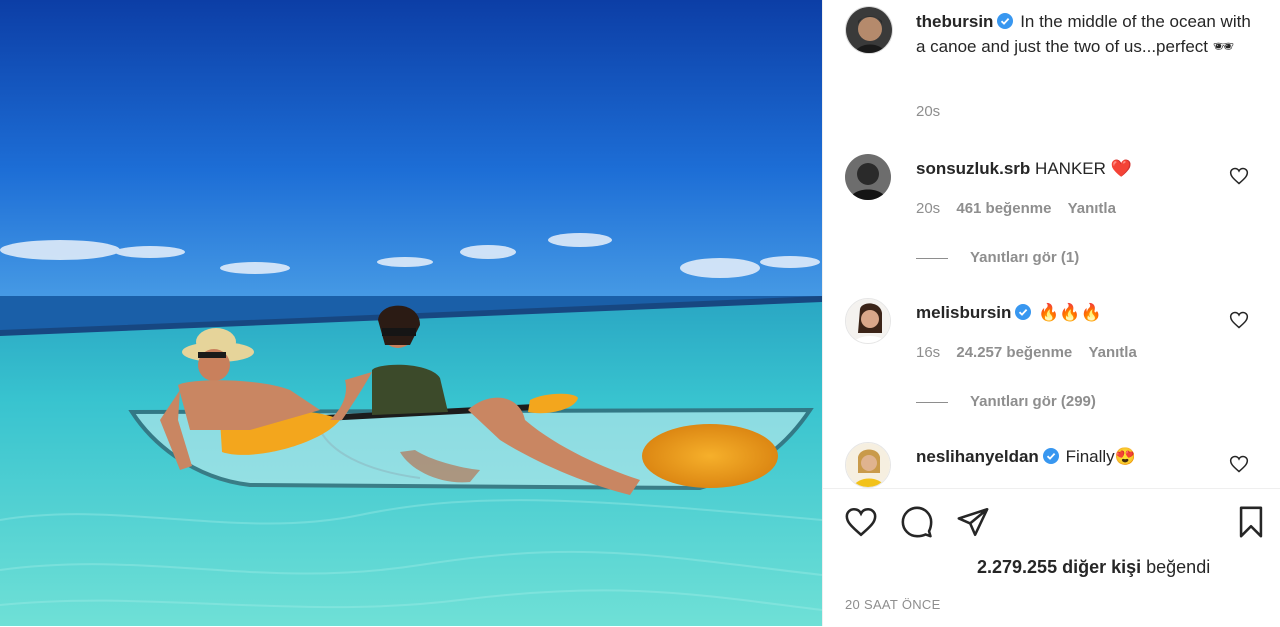 The width and height of the screenshot is (1280, 627). What do you see at coordinates (1251, 522) in the screenshot?
I see `bookmark-icon` at bounding box center [1251, 522].